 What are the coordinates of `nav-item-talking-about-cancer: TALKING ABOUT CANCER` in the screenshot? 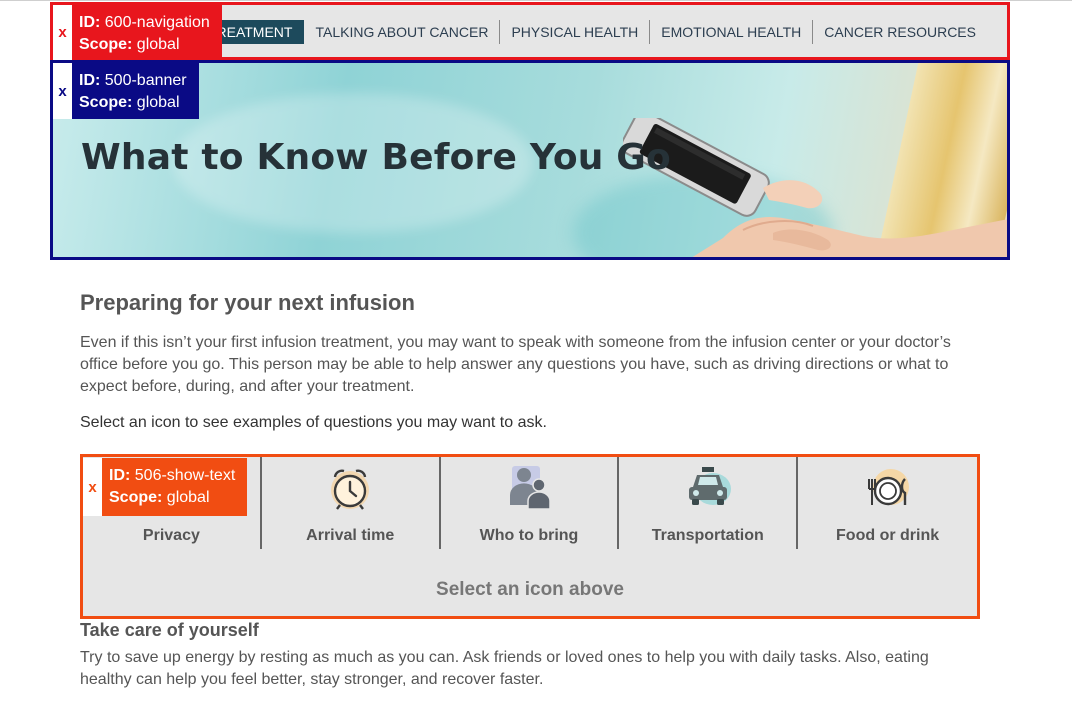 It's located at (401, 32).